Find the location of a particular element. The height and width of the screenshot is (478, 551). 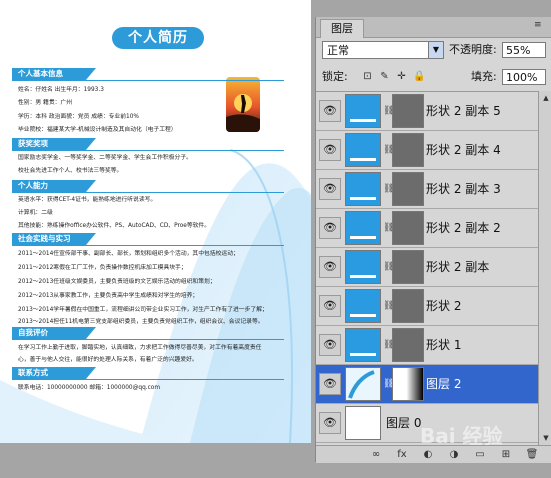

layer-row: 👁 ⛓ 形状 1 is located at coordinates (427, 345).